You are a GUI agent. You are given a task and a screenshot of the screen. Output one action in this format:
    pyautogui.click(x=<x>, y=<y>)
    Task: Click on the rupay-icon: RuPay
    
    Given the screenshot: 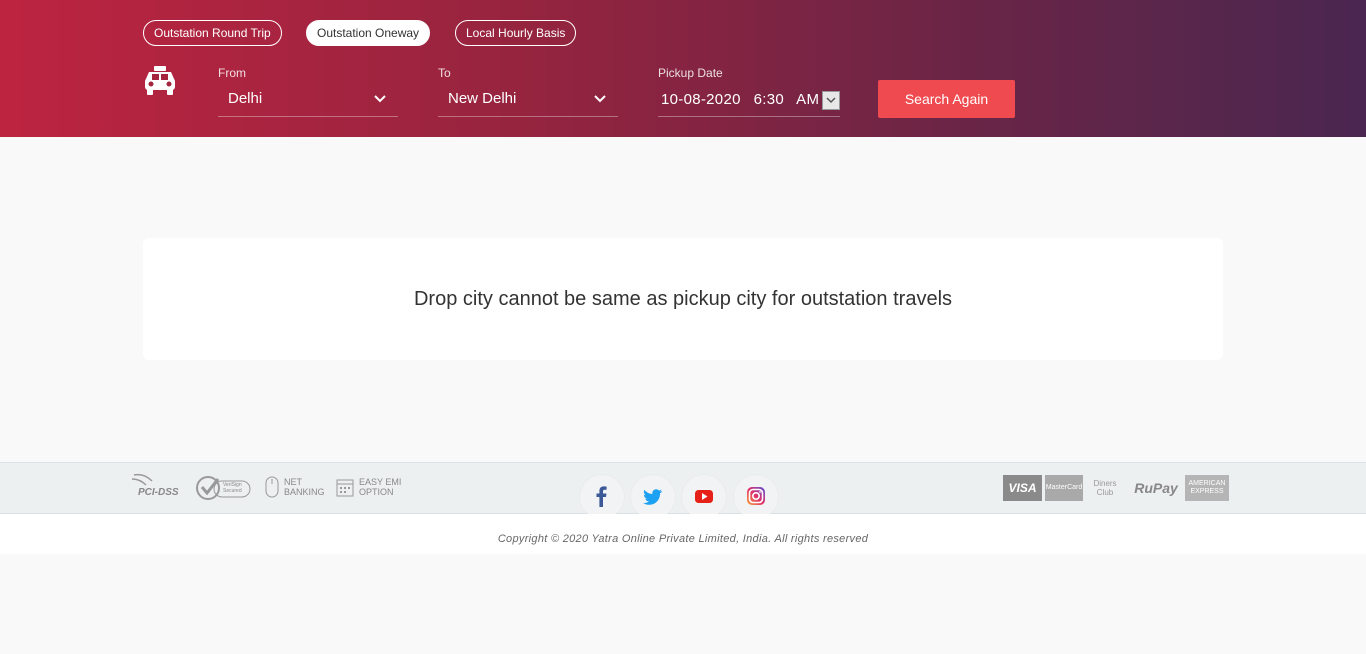 What is the action you would take?
    pyautogui.click(x=1156, y=488)
    